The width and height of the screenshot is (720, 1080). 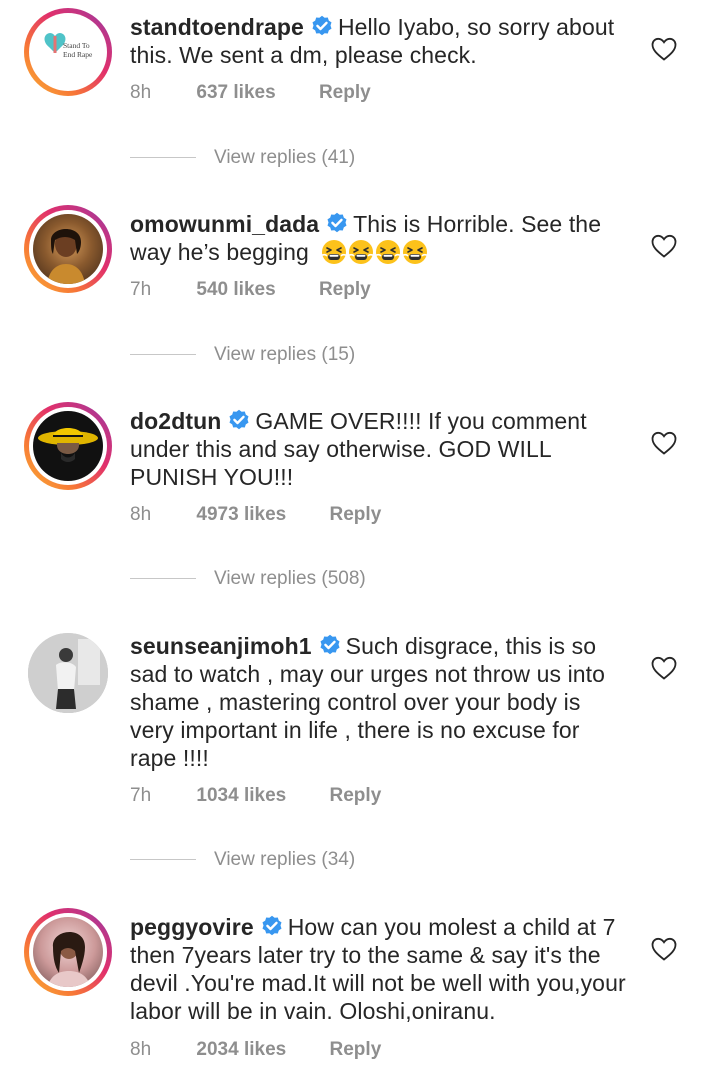 I want to click on comment-meta: 8h 637 likes Reply, so click(x=250, y=93).